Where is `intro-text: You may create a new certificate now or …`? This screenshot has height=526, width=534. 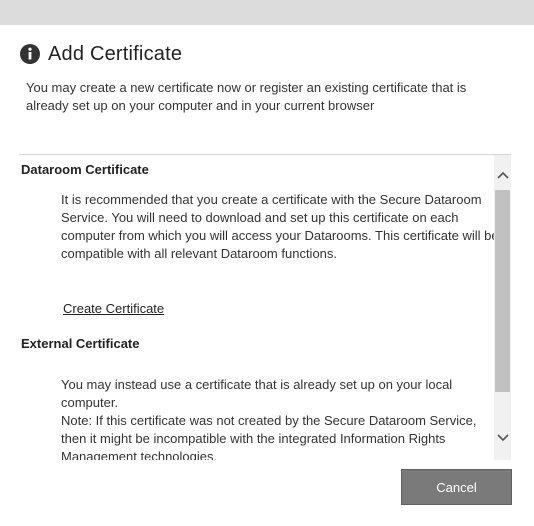 intro-text: You may create a new certificate now or … is located at coordinates (246, 96).